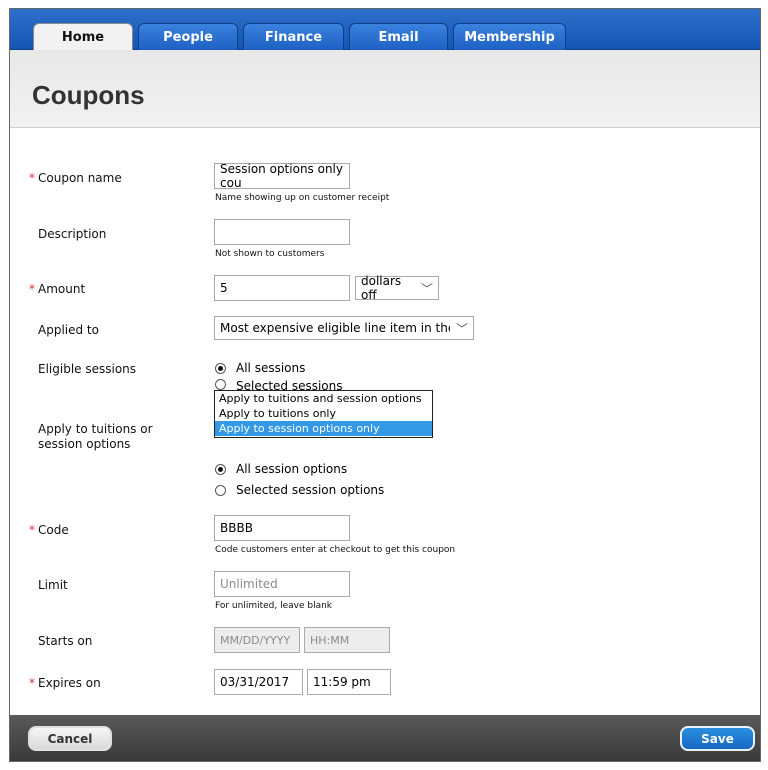 The image size is (768, 770). Describe the element at coordinates (80, 178) in the screenshot. I see `coupon-name-label: Coupon name` at that location.